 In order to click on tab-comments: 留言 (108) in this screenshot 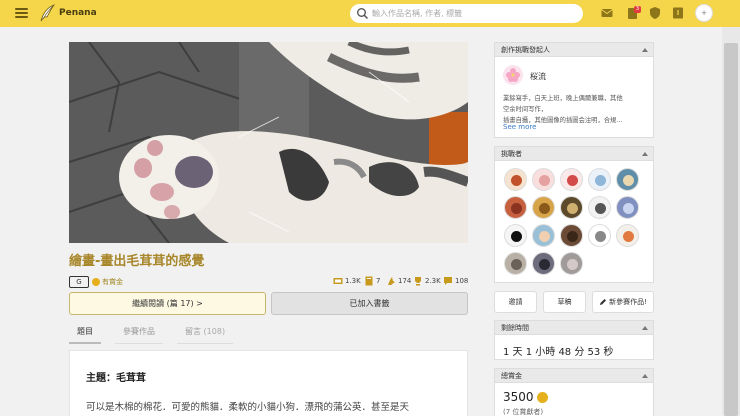, I will do `click(205, 335)`.